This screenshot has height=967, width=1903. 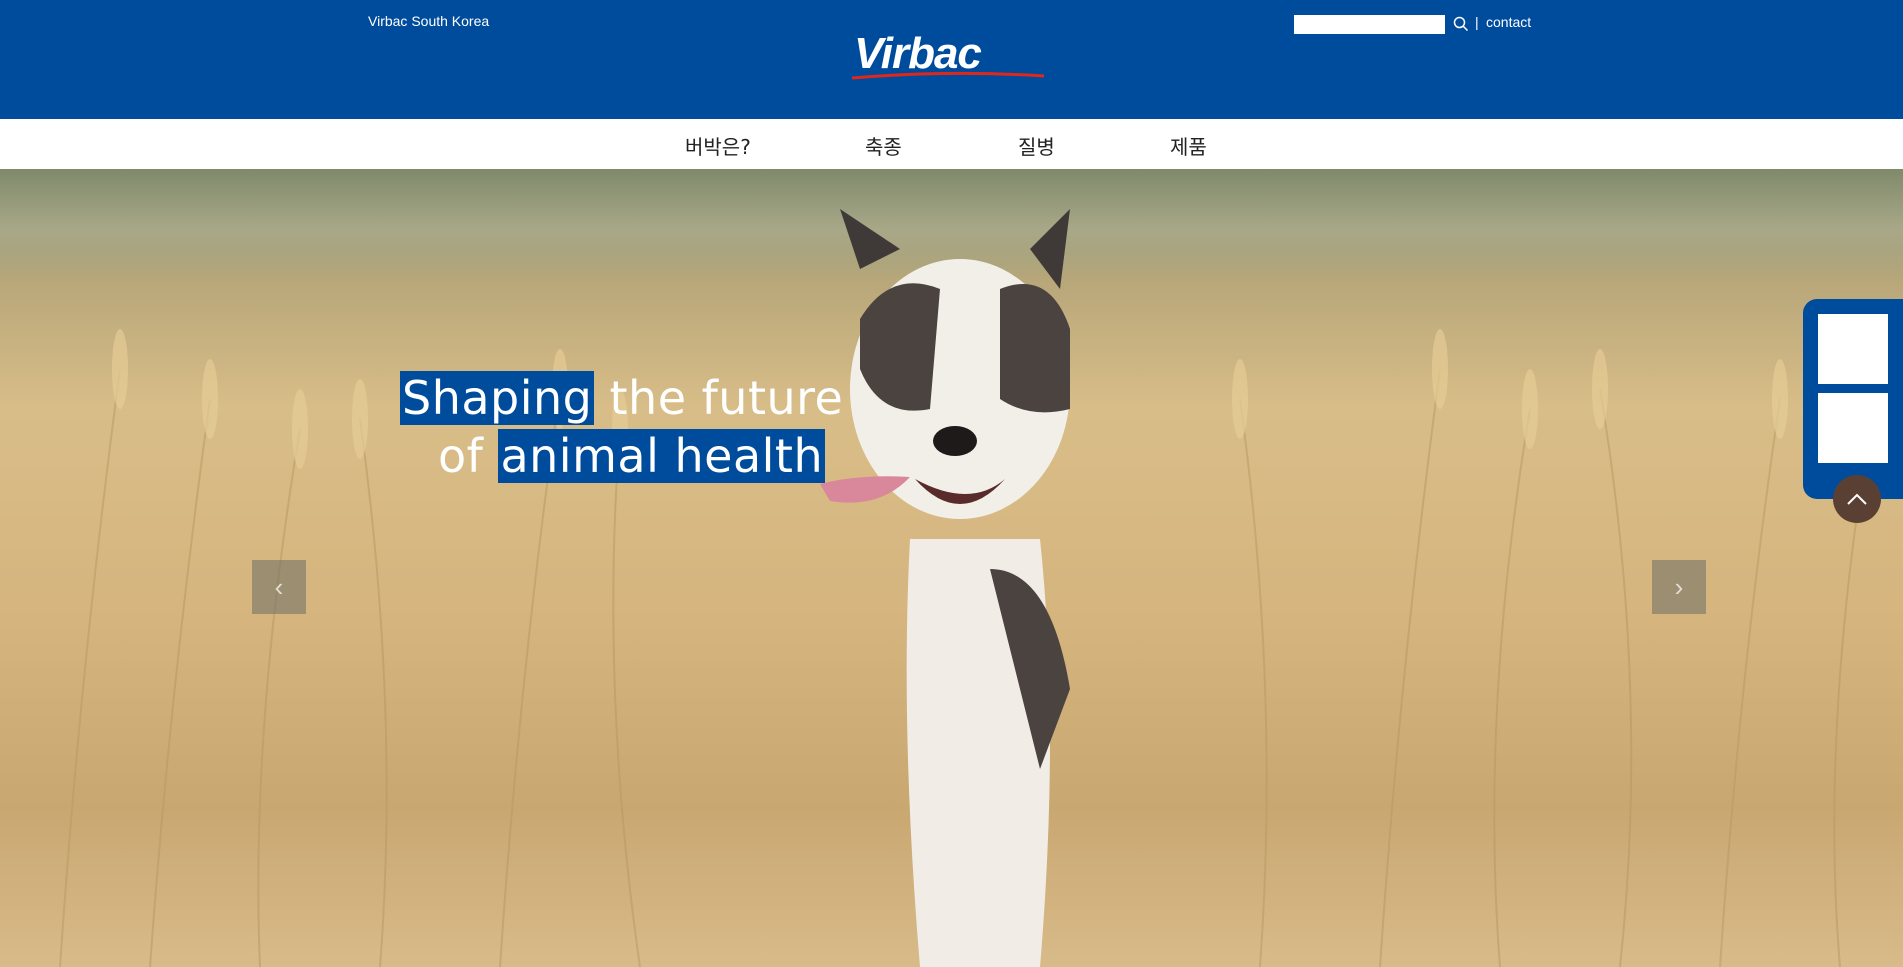 What do you see at coordinates (945, 588) in the screenshot?
I see `dog-image` at bounding box center [945, 588].